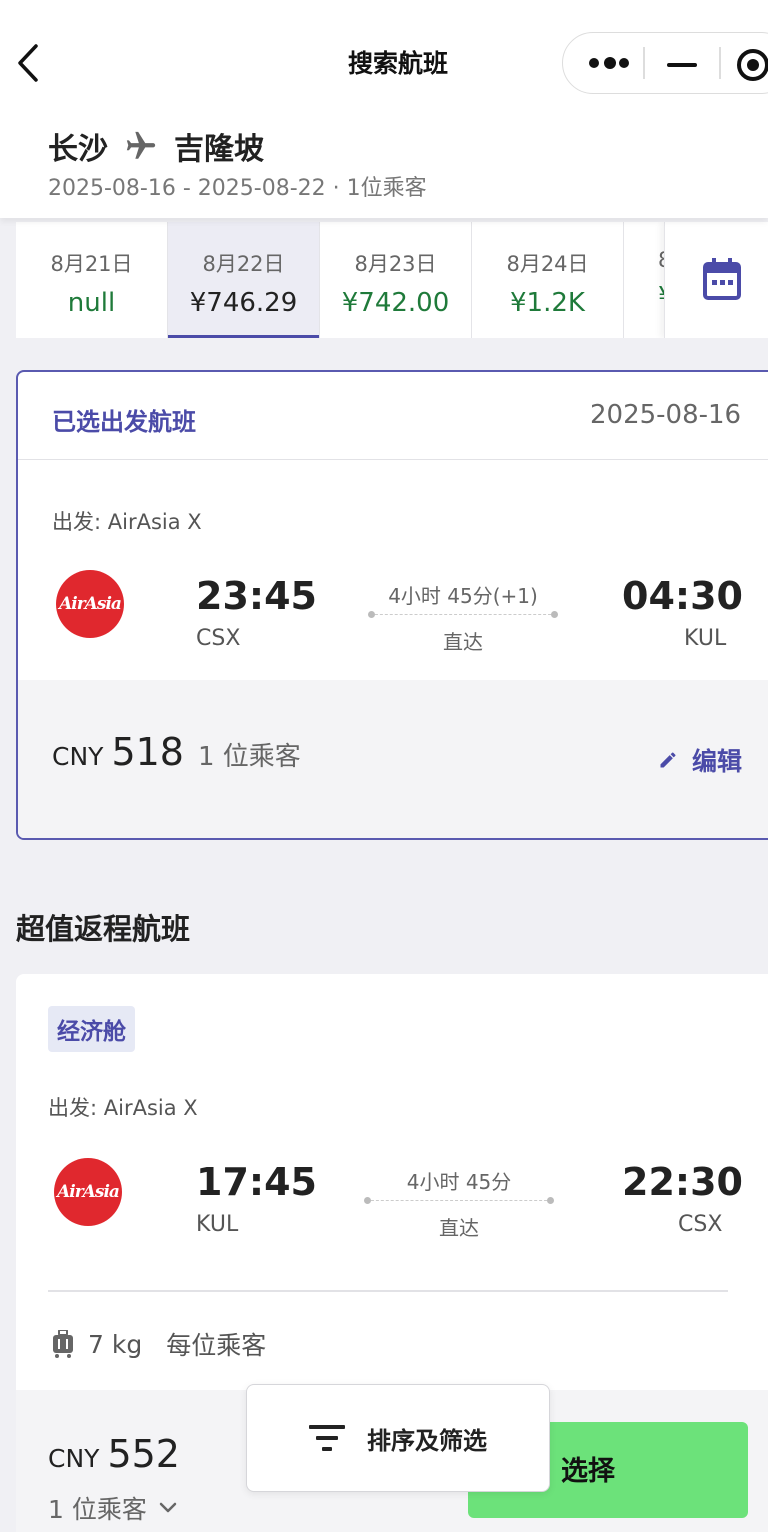 Image resolution: width=768 pixels, height=1532 pixels. Describe the element at coordinates (168, 1507) in the screenshot. I see `chevron-down-icon` at that location.